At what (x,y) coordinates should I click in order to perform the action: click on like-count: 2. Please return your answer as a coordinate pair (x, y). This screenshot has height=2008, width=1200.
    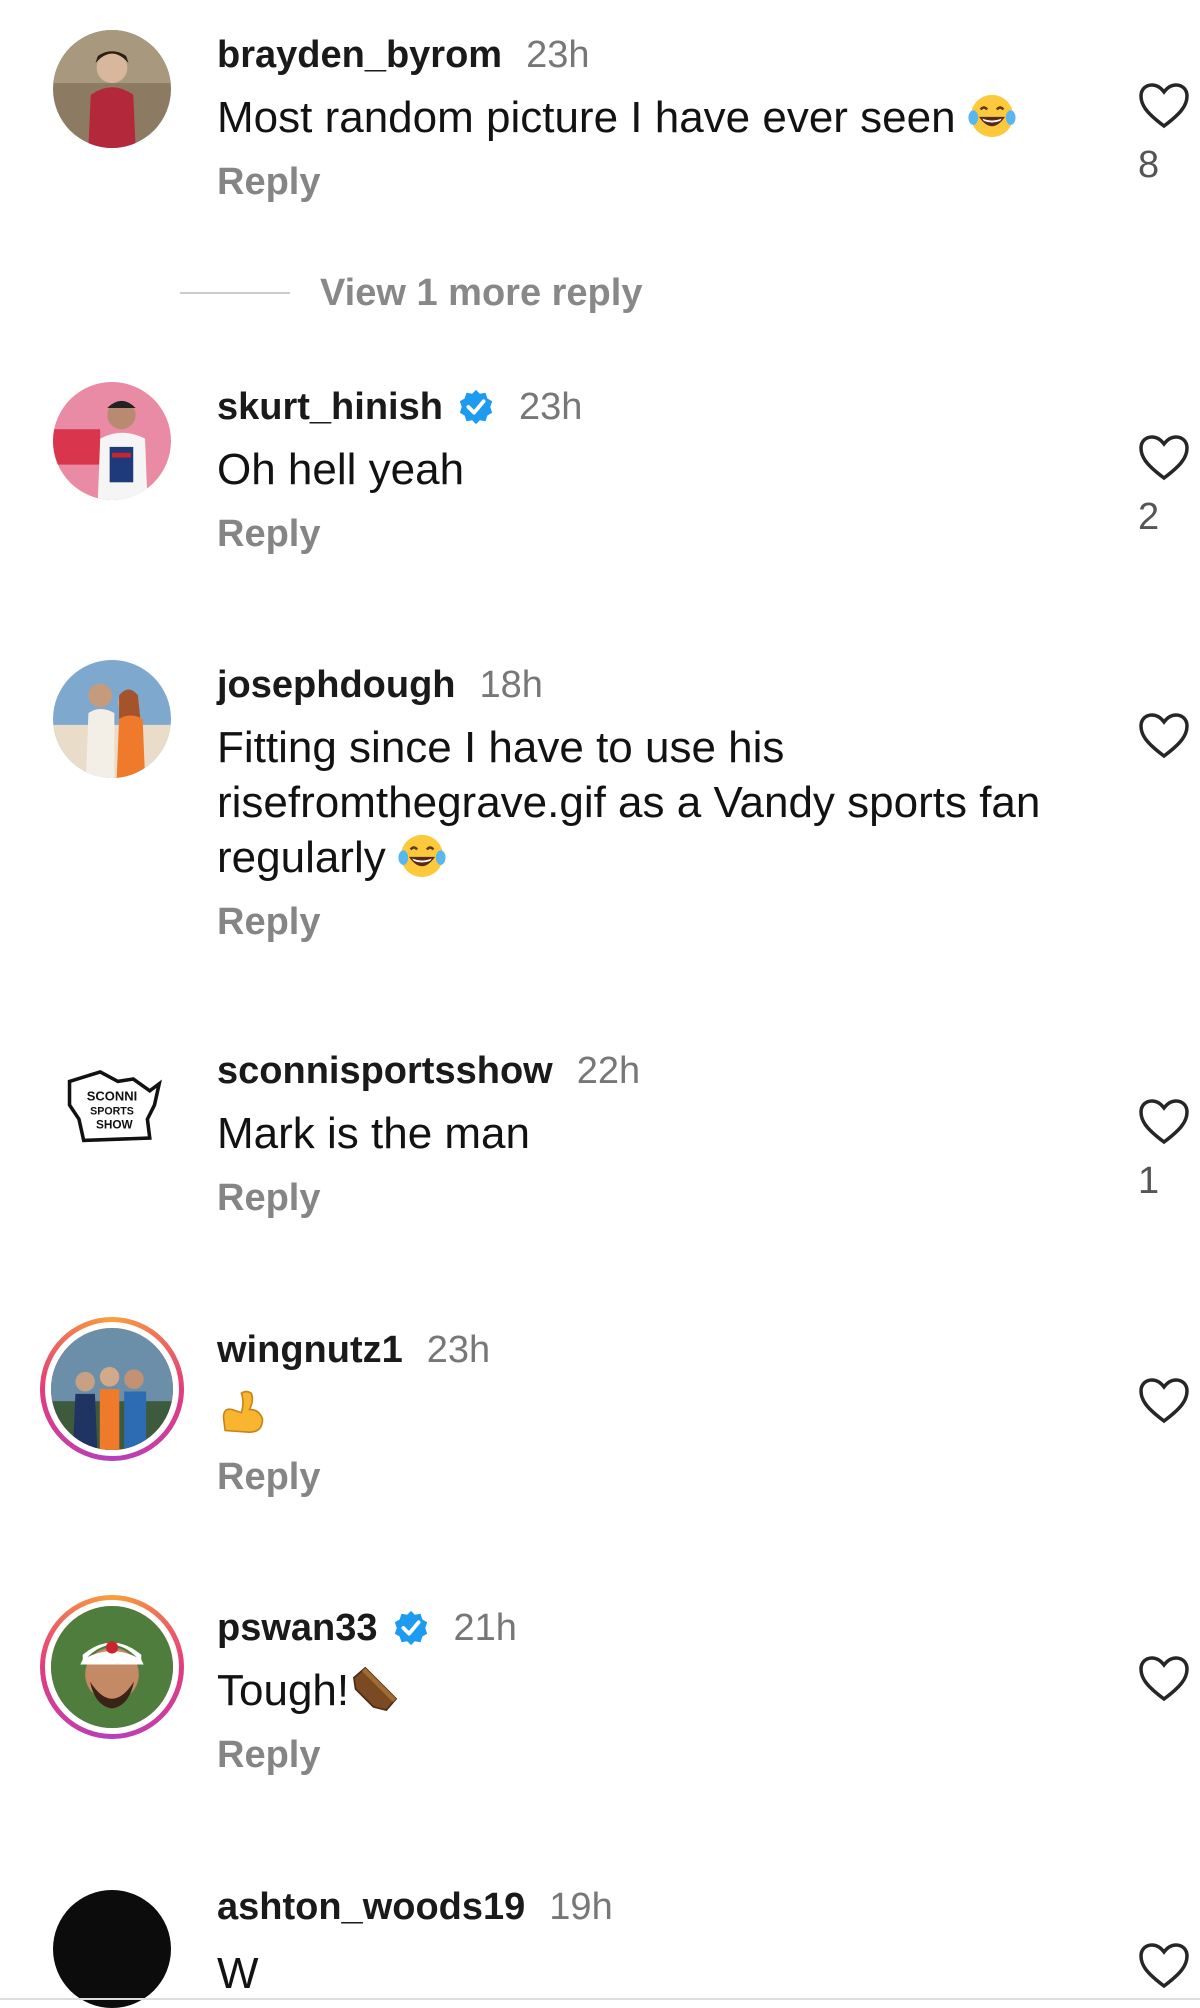
    Looking at the image, I should click on (1149, 517).